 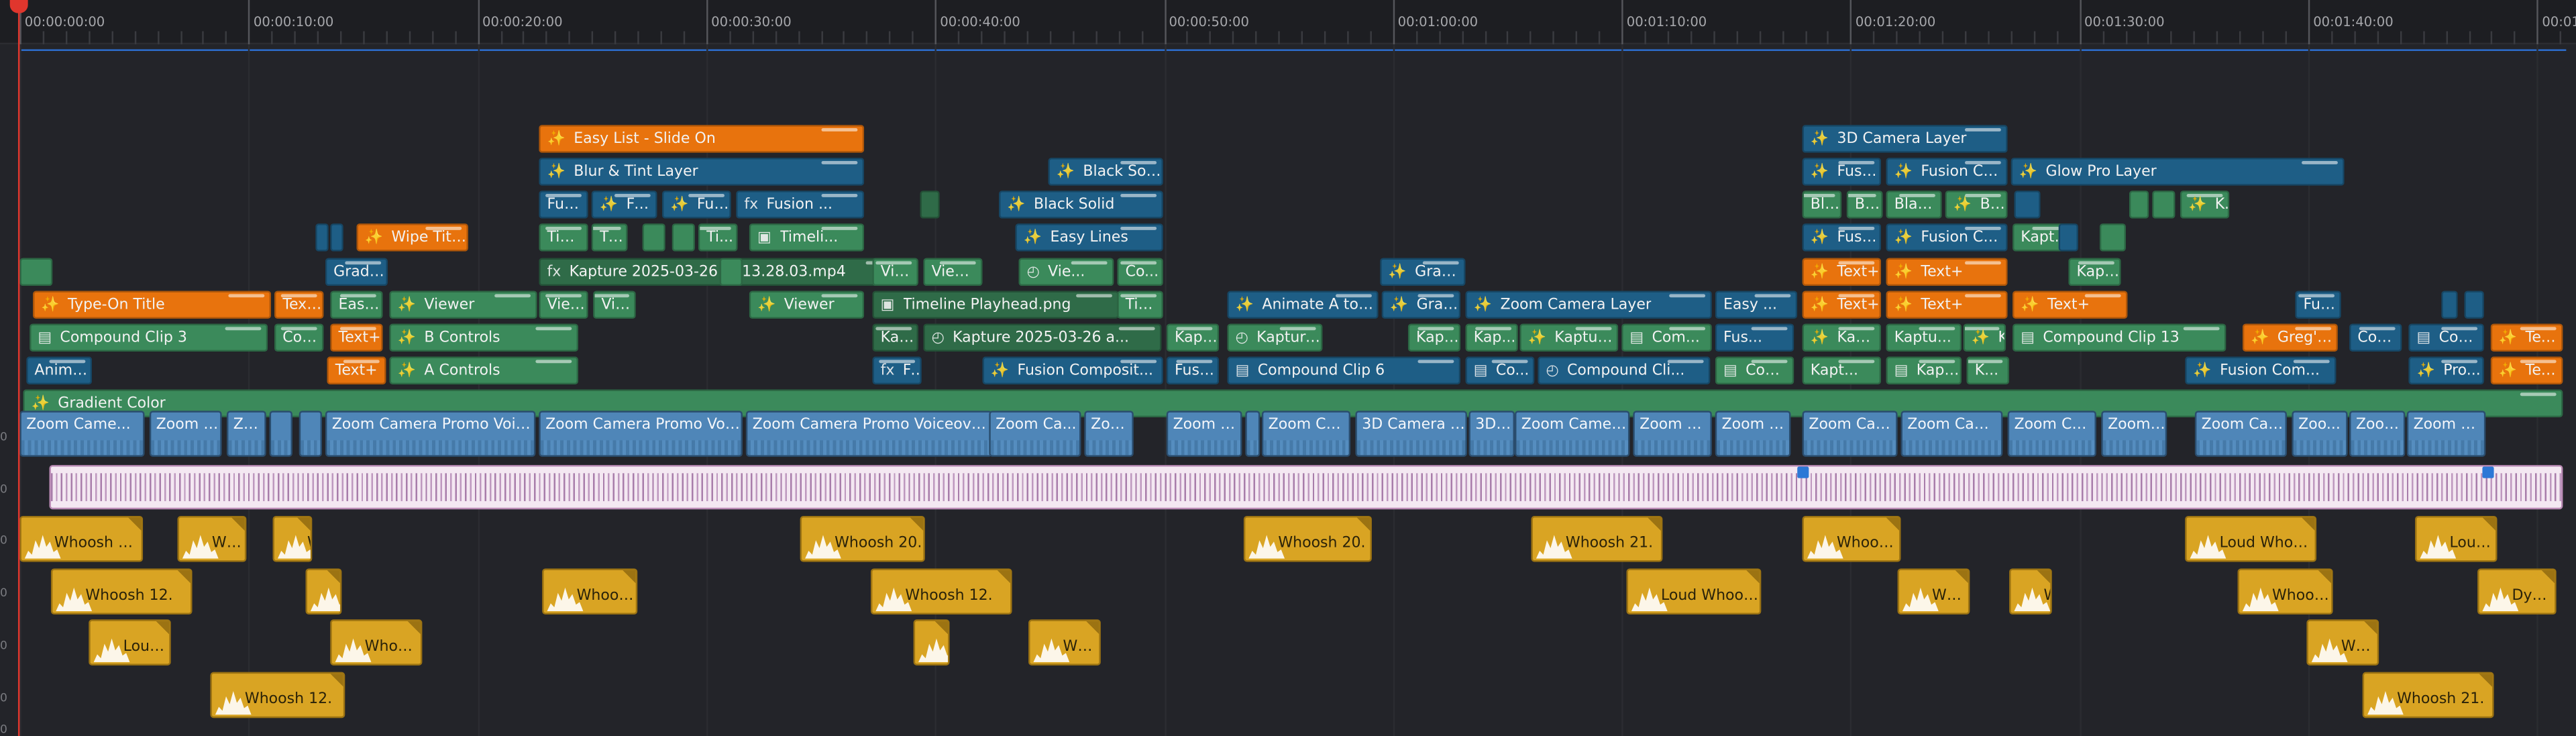 What do you see at coordinates (2119, 338) in the screenshot?
I see `title-clip: ▤ Compound Clip 13` at bounding box center [2119, 338].